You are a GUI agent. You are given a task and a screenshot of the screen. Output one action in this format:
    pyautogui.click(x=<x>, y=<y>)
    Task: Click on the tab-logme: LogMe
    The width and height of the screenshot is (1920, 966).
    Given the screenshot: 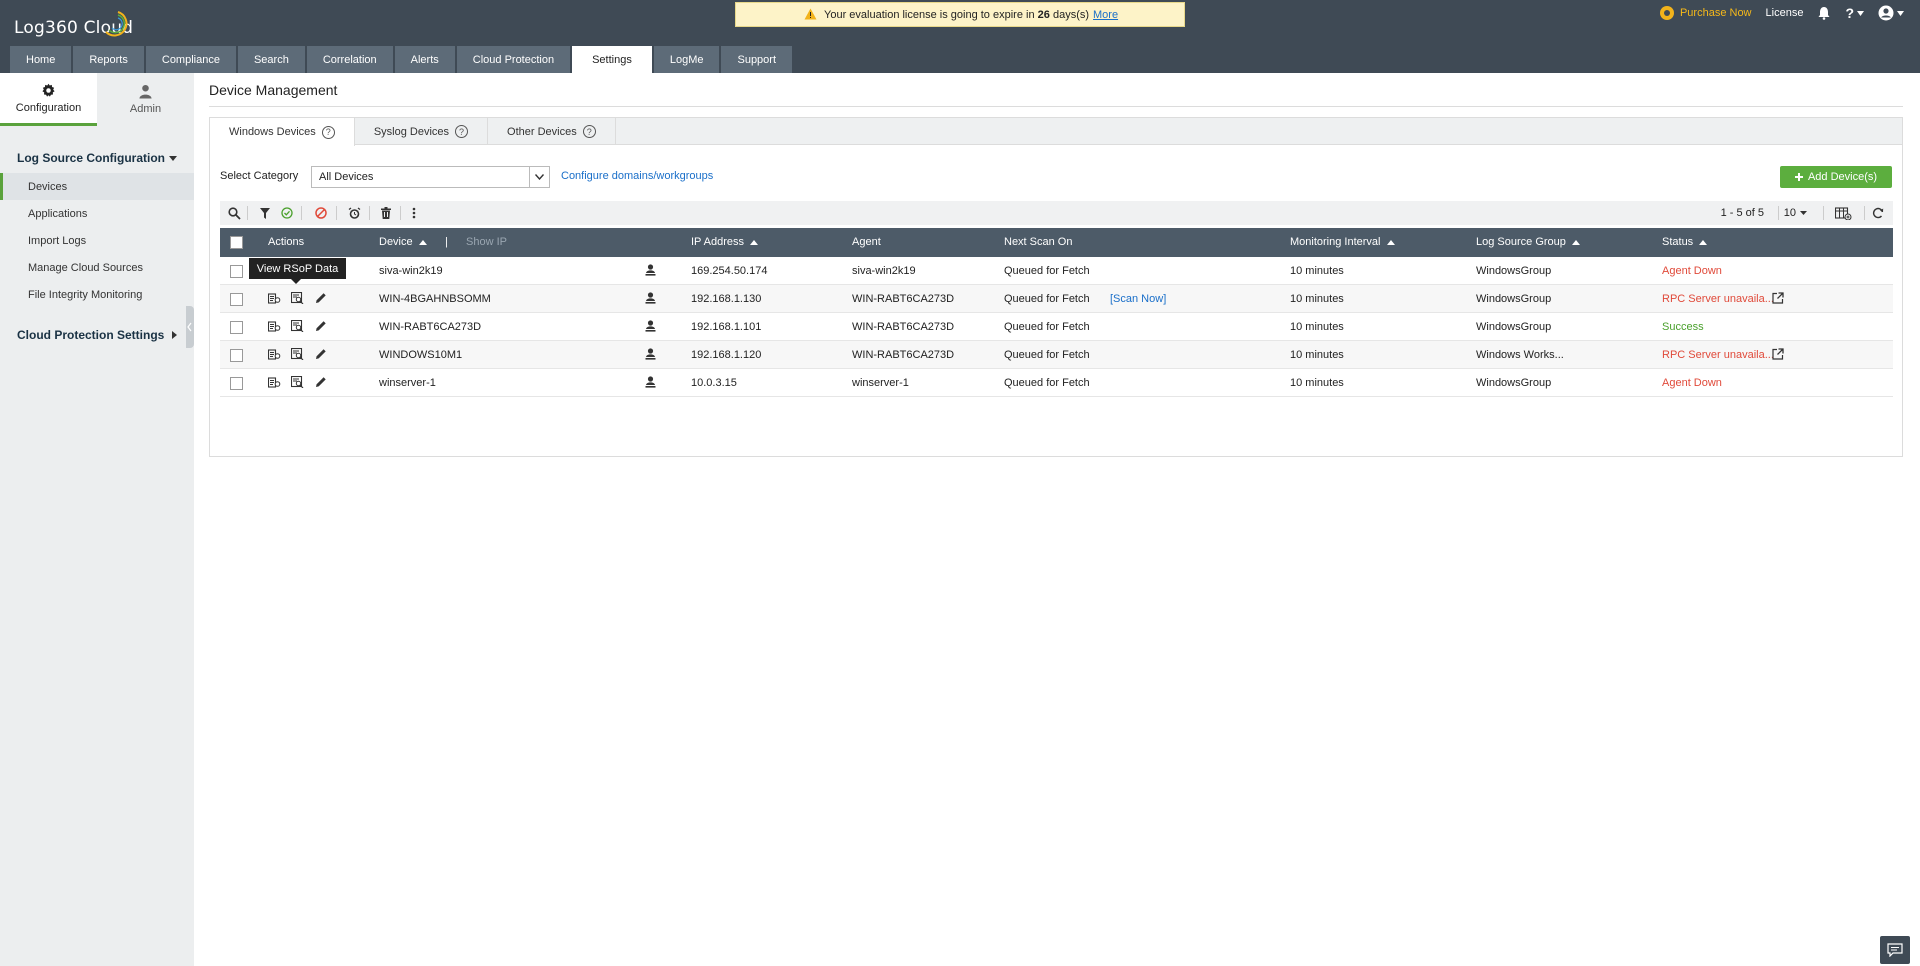 What is the action you would take?
    pyautogui.click(x=686, y=59)
    